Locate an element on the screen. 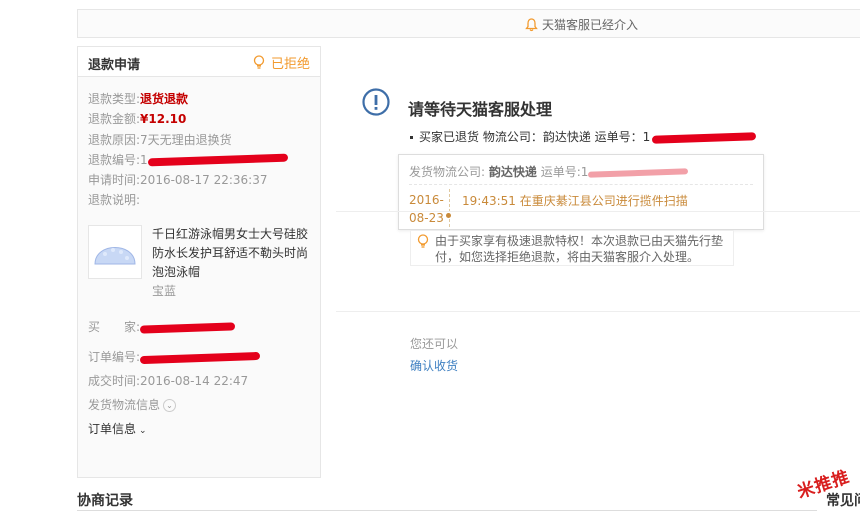 The width and height of the screenshot is (860, 513). refund-amount-label: 退款金额: is located at coordinates (114, 119).